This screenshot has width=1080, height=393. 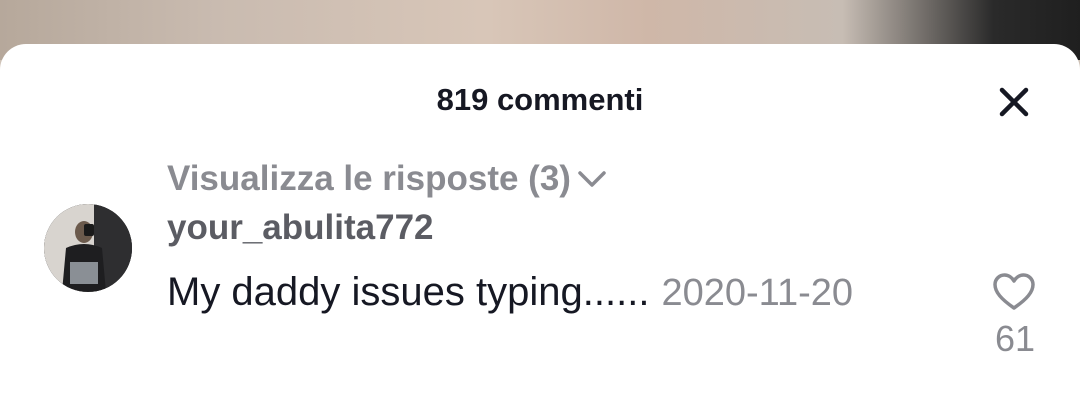 I want to click on avatar-image, so click(x=88, y=248).